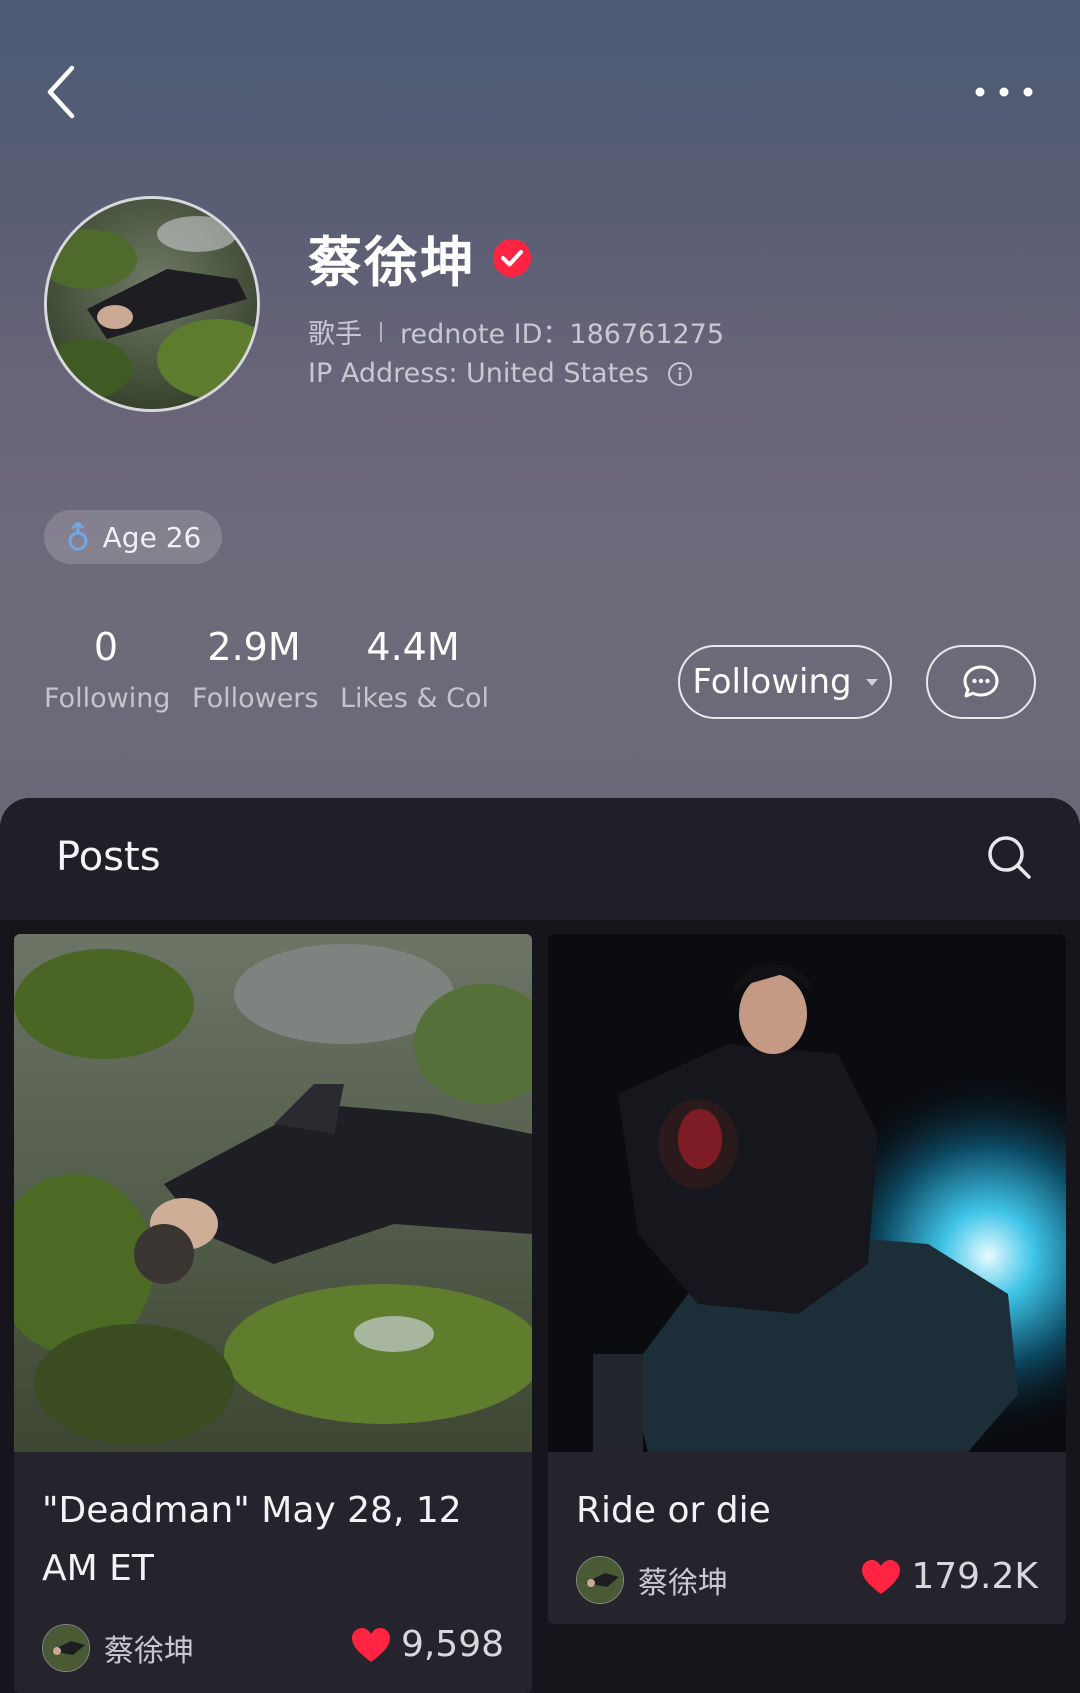 This screenshot has width=1080, height=1693. I want to click on stat-label: Followers, so click(255, 698).